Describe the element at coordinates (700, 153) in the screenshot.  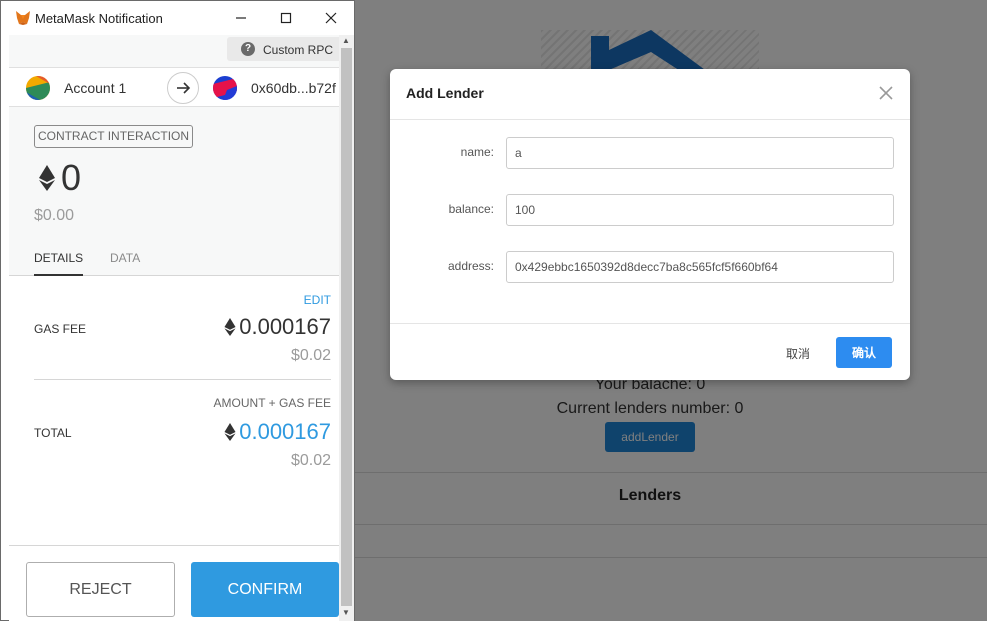
I see `name-input` at that location.